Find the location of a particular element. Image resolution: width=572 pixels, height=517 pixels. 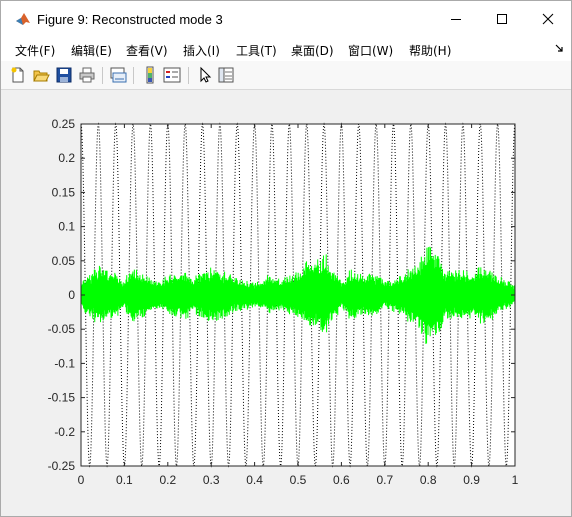

save-icon is located at coordinates (64, 75).